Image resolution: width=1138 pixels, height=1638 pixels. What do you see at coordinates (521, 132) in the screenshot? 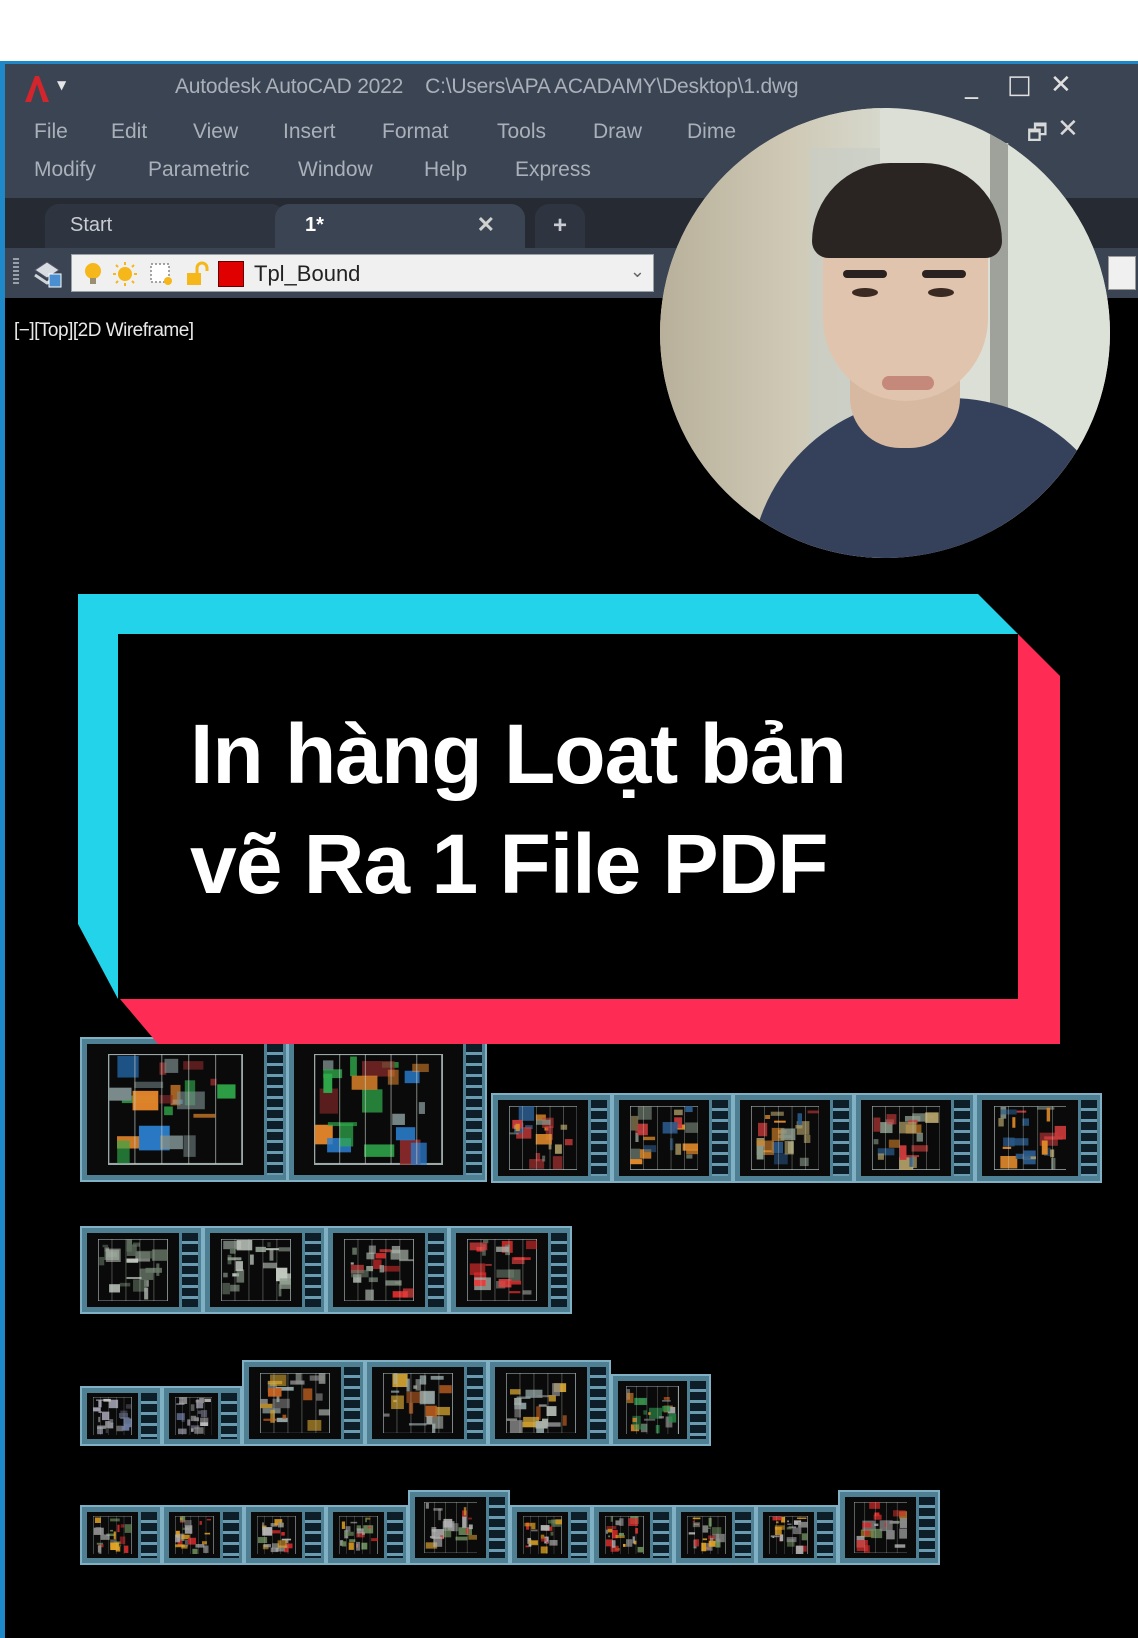
I see `menu-tools: Tools` at bounding box center [521, 132].